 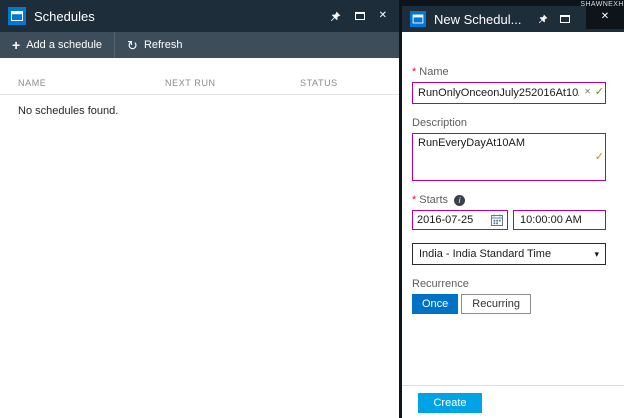 What do you see at coordinates (605, 17) in the screenshot?
I see `portal-close-icon: ✕` at bounding box center [605, 17].